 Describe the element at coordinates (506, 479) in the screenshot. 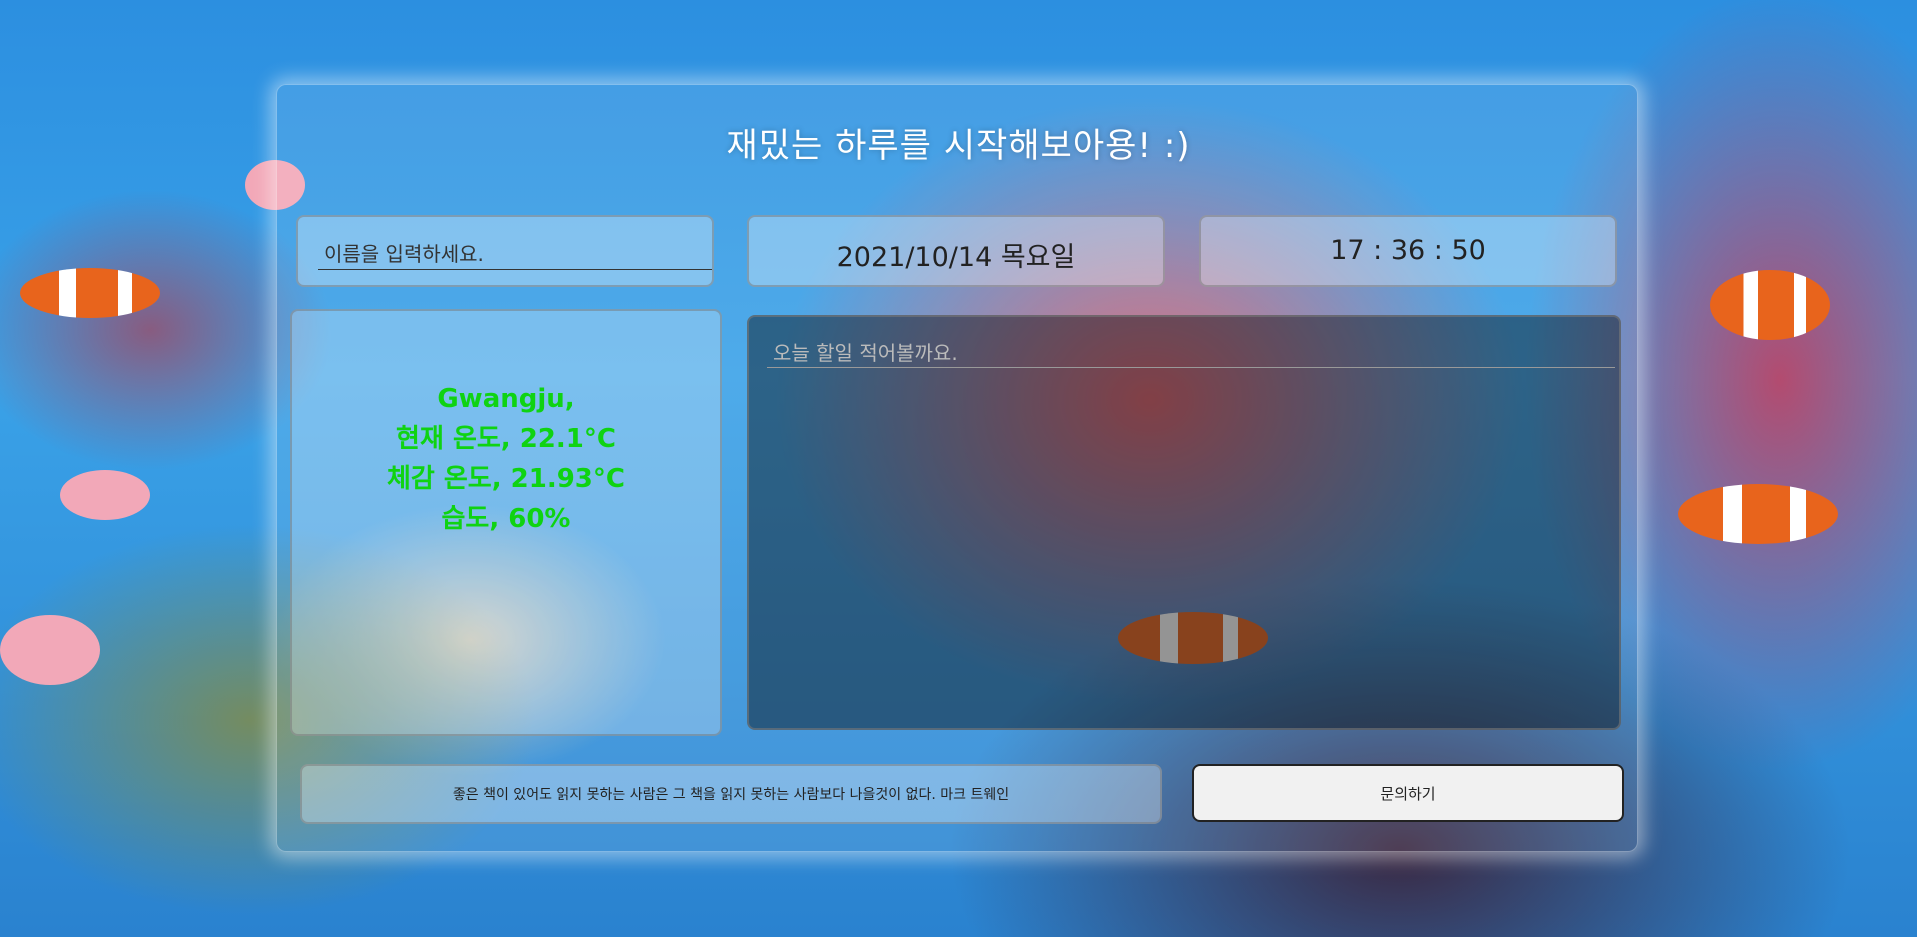

I see `weather-feels-like: 체감 온도, 21.93°C` at that location.